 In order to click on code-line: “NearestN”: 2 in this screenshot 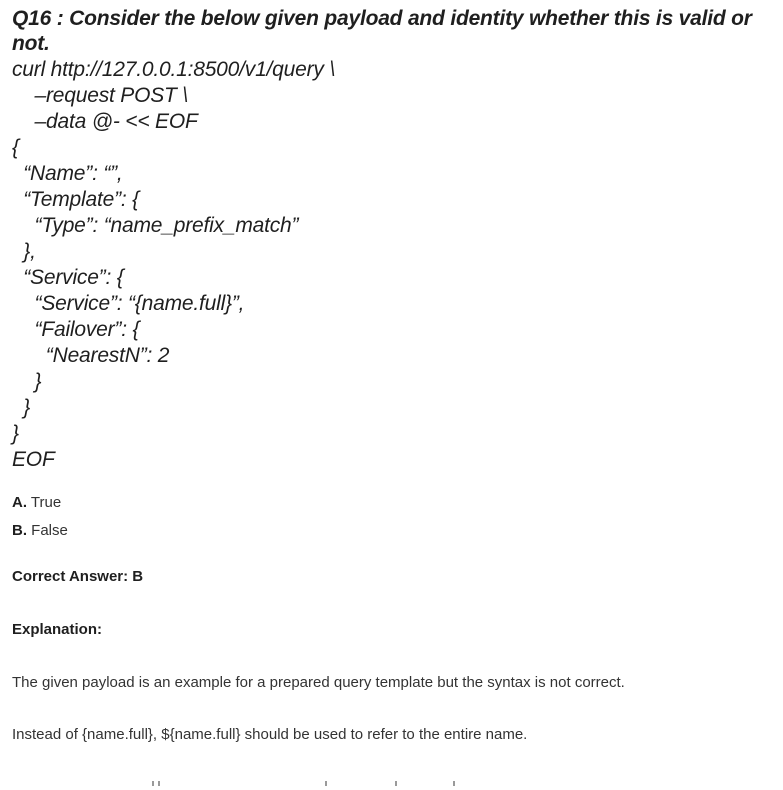, I will do `click(91, 355)`.